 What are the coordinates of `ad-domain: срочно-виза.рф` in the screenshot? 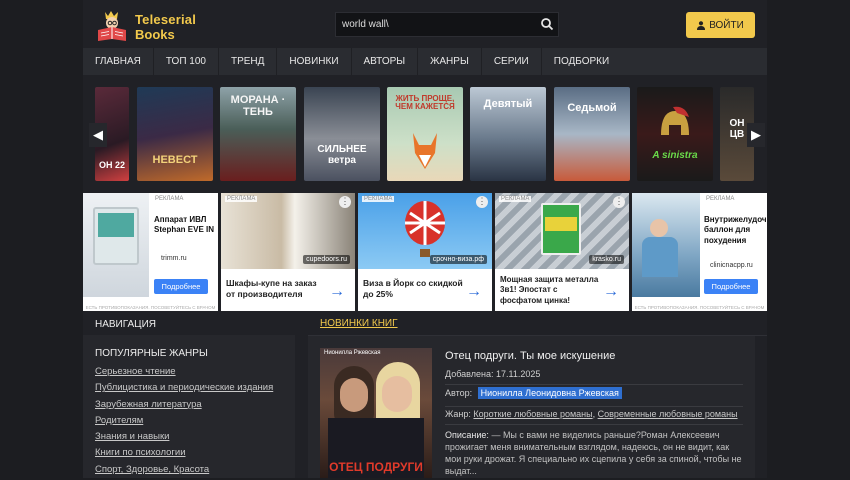 It's located at (458, 259).